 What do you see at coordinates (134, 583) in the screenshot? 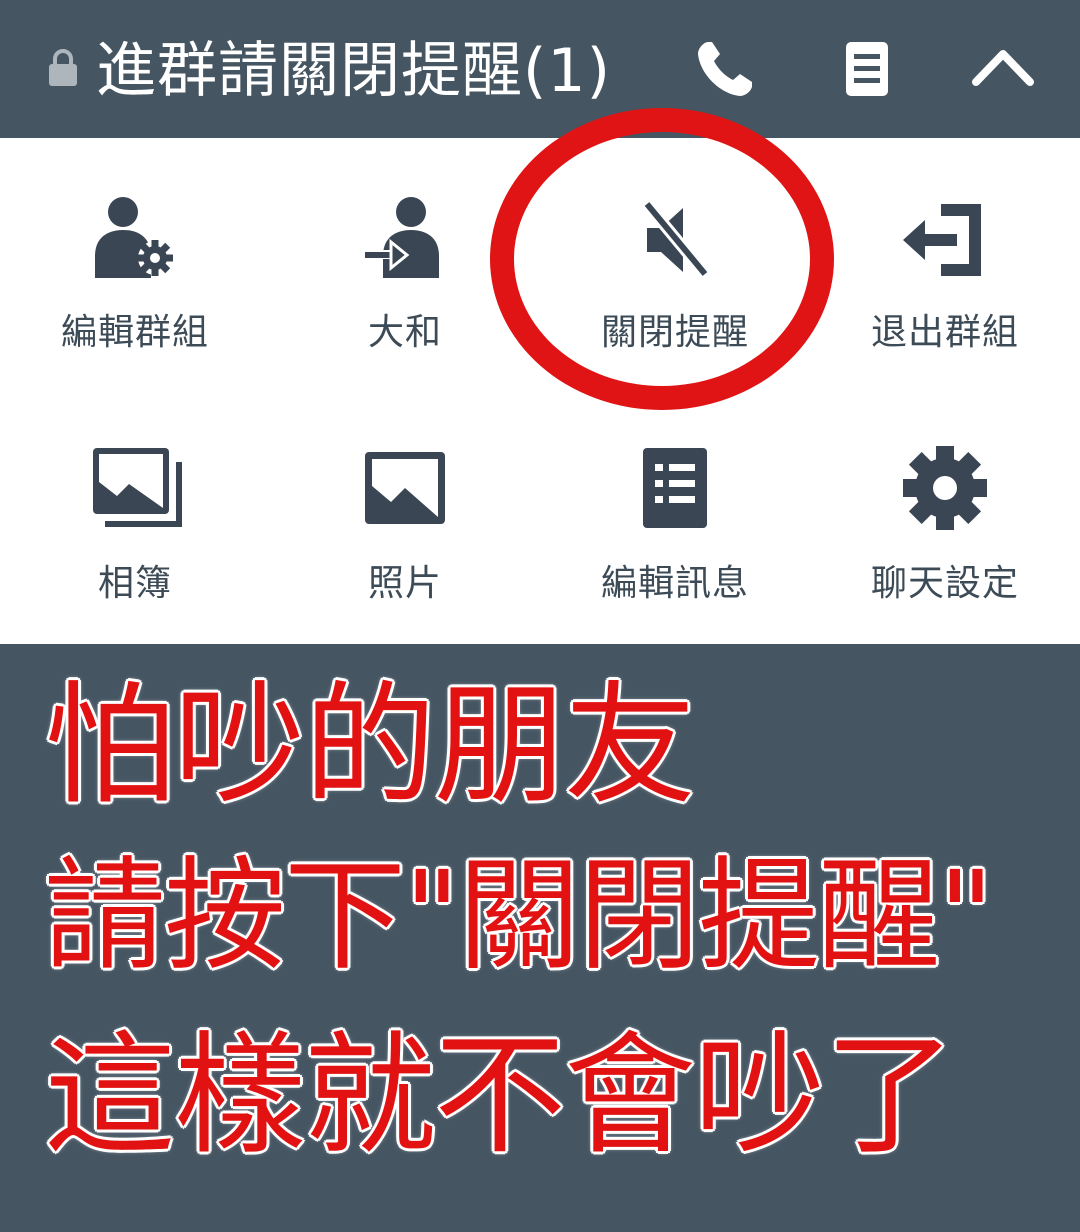
I see `menu-item-label: 相簿` at bounding box center [134, 583].